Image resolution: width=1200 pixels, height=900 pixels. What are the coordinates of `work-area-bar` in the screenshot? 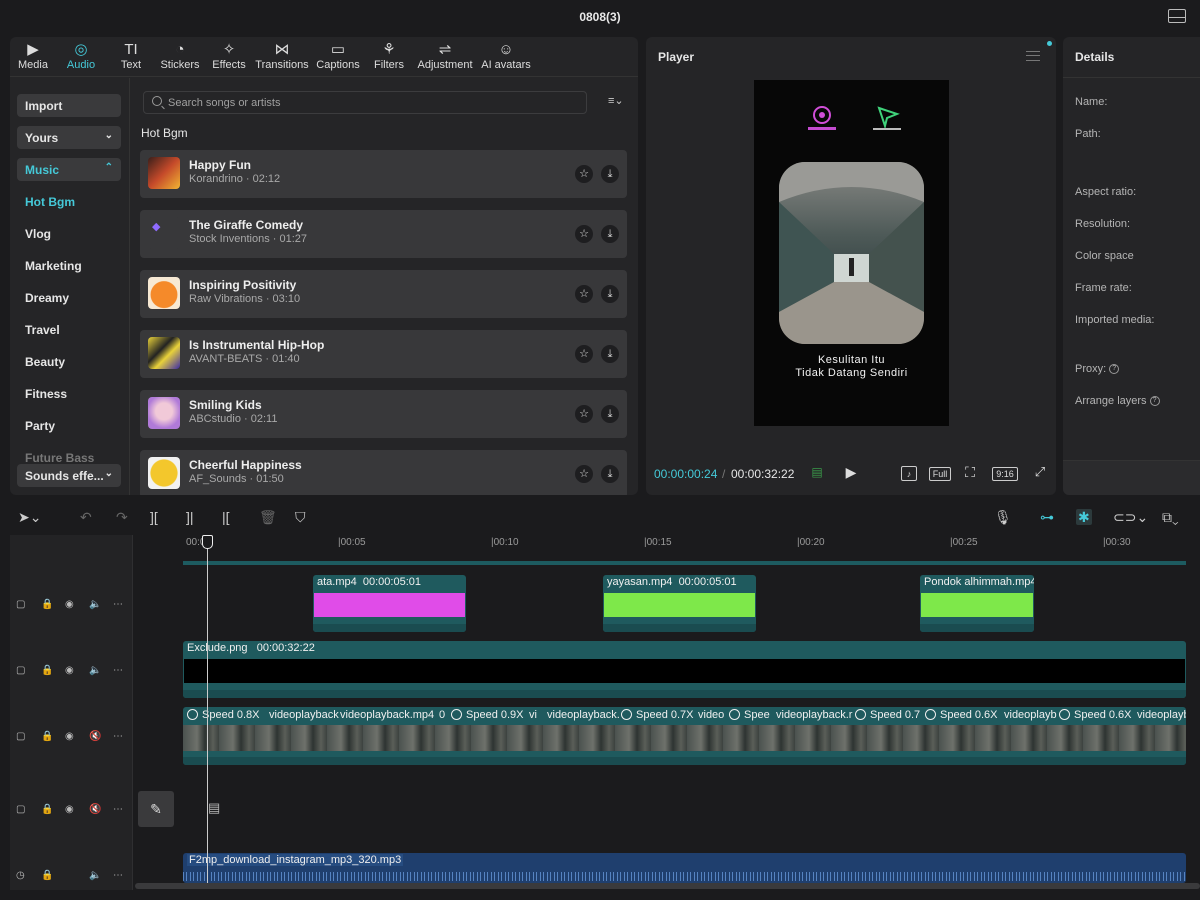 It's located at (684, 563).